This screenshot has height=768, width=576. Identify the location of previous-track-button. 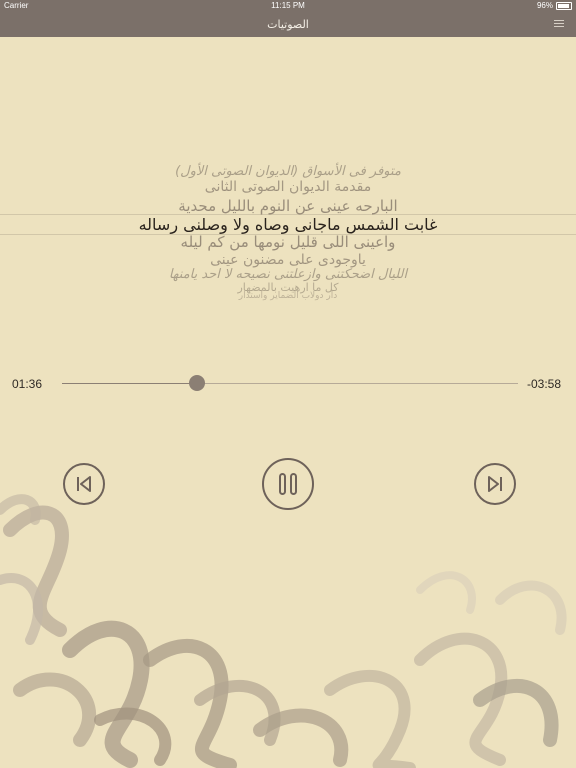
(84, 484).